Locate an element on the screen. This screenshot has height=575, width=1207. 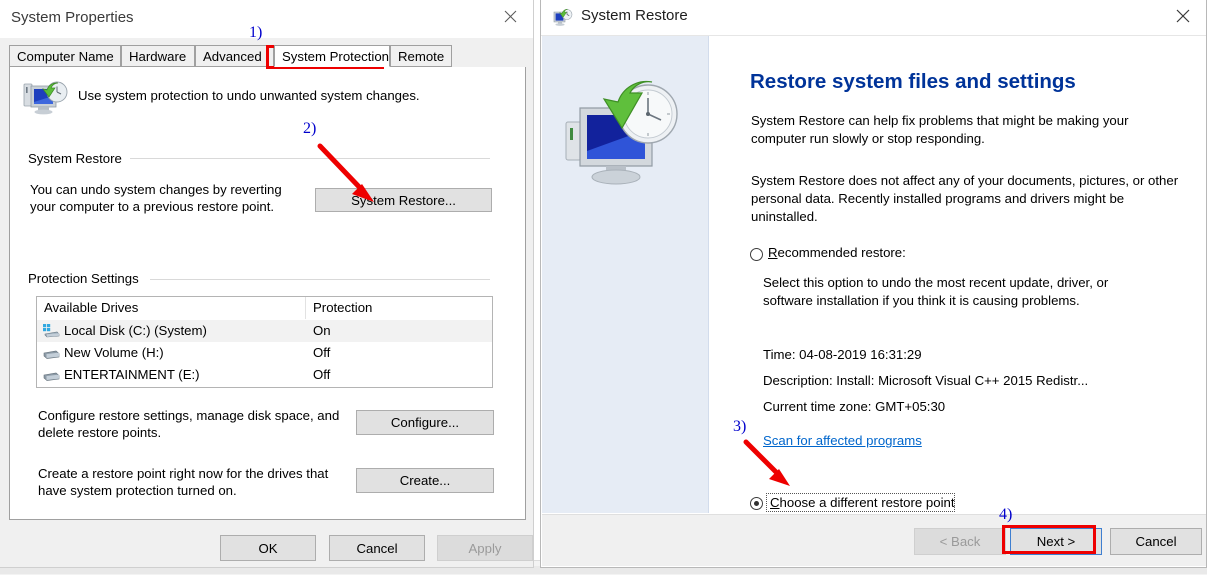
drive-name: New Volume (H:) is located at coordinates (114, 352).